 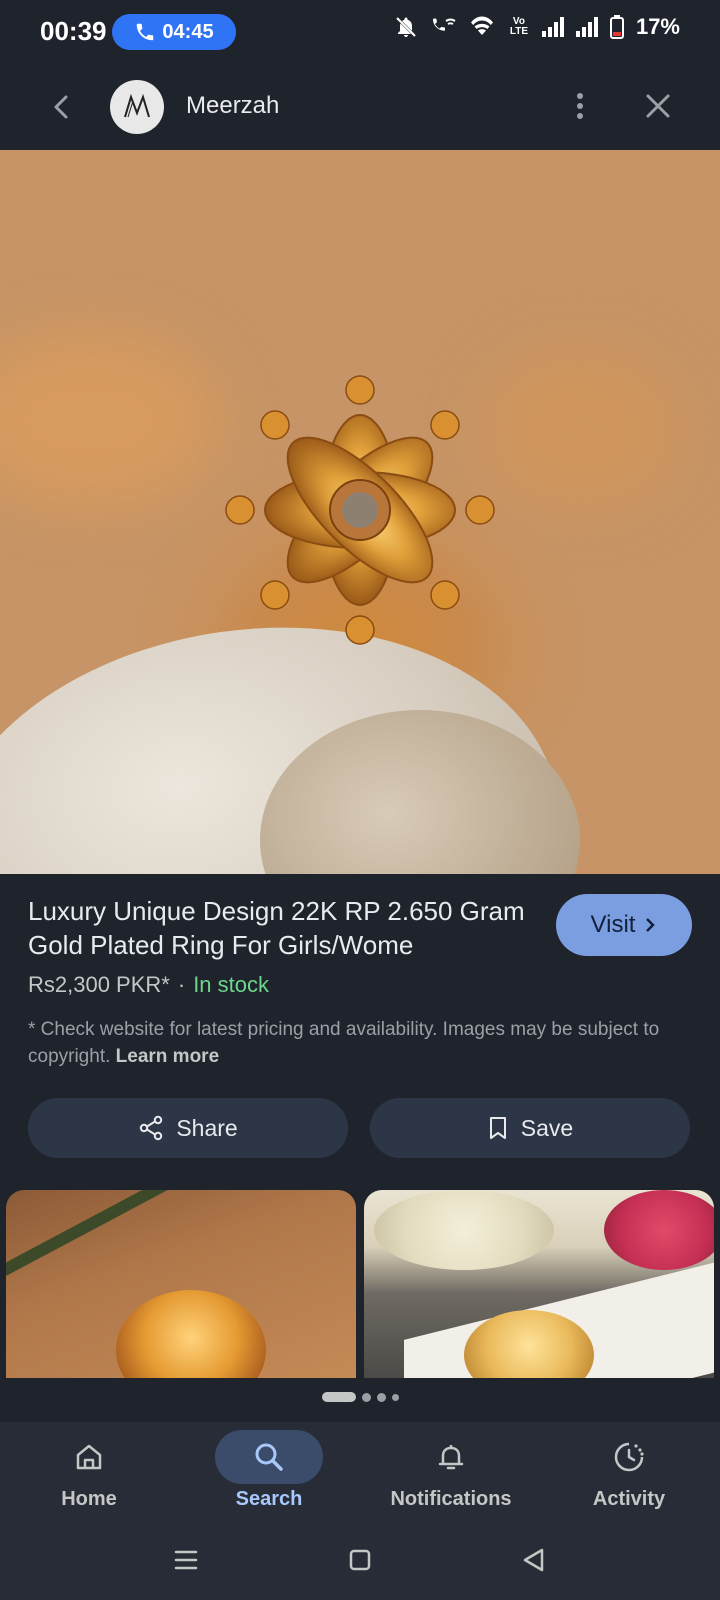 I want to click on learn-more-link: Learn more, so click(x=167, y=1056).